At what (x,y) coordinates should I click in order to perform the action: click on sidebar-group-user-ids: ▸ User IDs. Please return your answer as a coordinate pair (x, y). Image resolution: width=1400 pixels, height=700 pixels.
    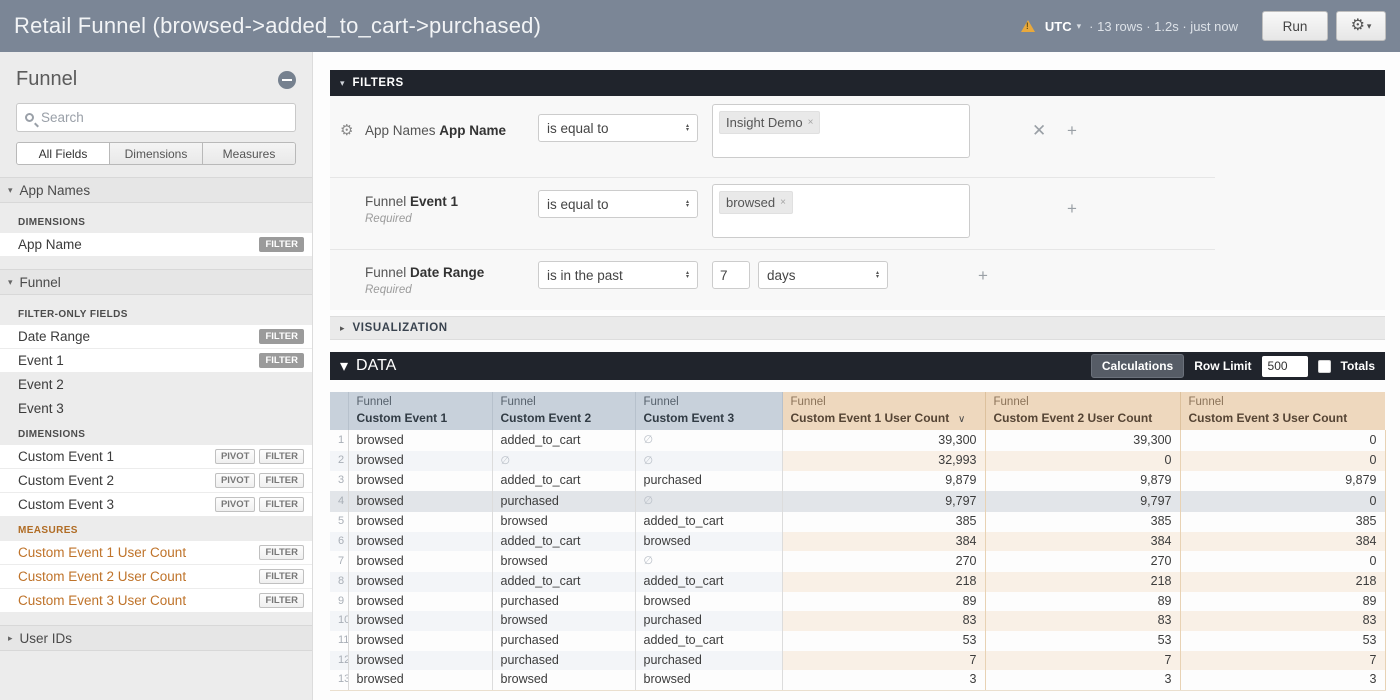
    Looking at the image, I should click on (156, 638).